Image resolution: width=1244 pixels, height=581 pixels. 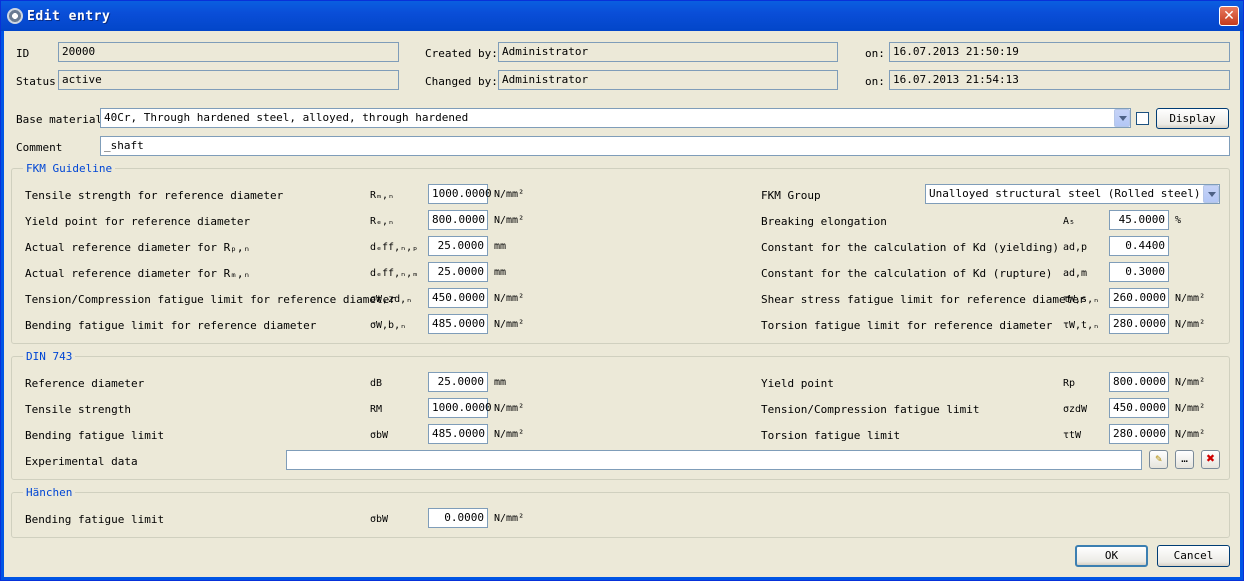 What do you see at coordinates (391, 299) in the screenshot?
I see `fkm-left-sym-4: σW,zd,ₙ` at bounding box center [391, 299].